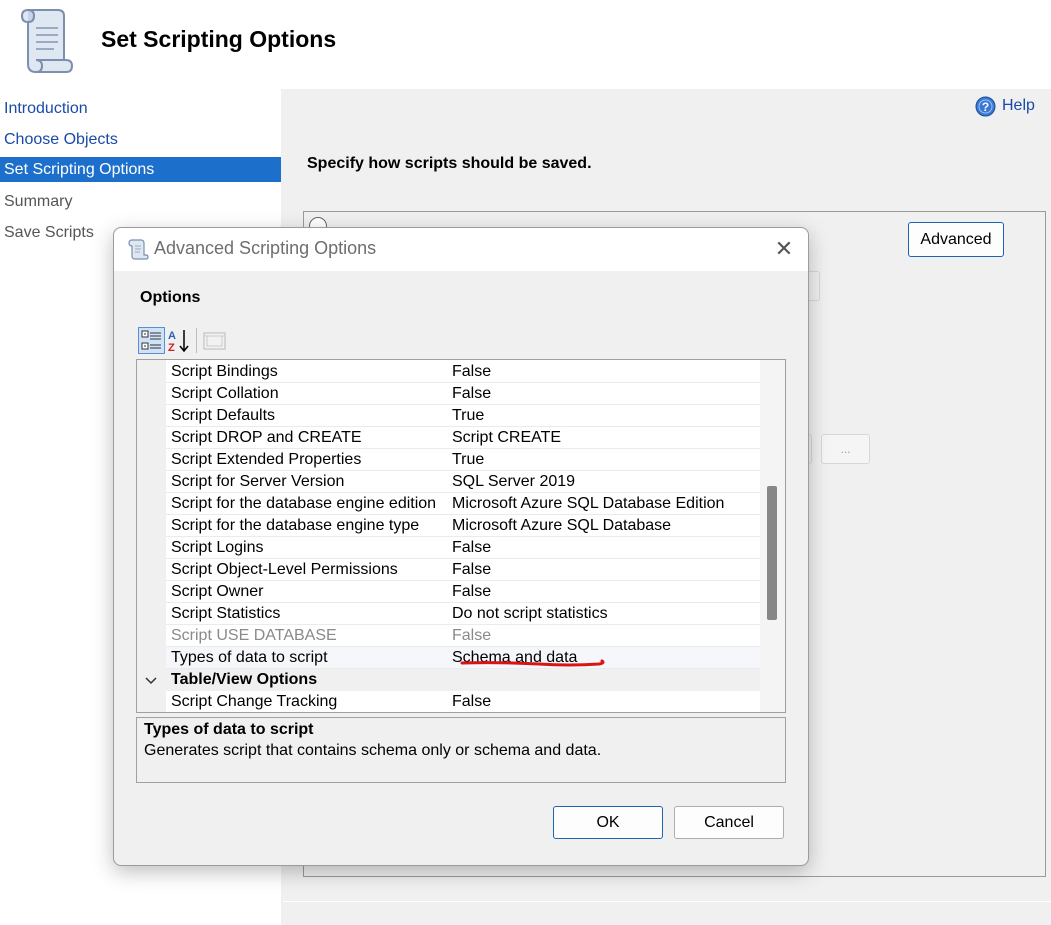 This screenshot has height=925, width=1051. I want to click on property-row: Script Bindings False, so click(463, 372).